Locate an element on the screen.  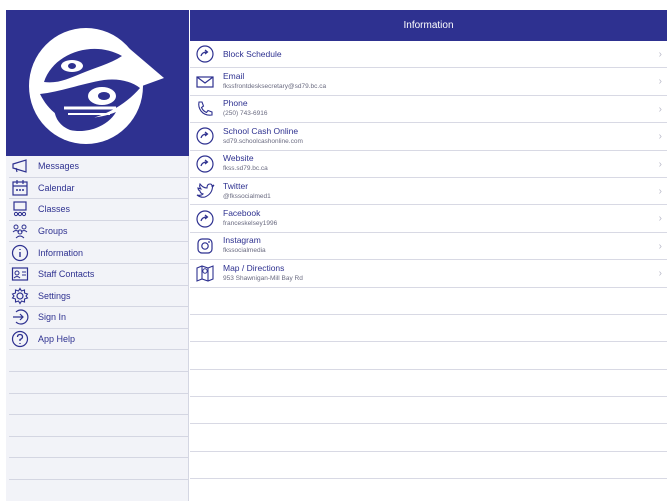
row-title: Facebook is located at coordinates (242, 213).